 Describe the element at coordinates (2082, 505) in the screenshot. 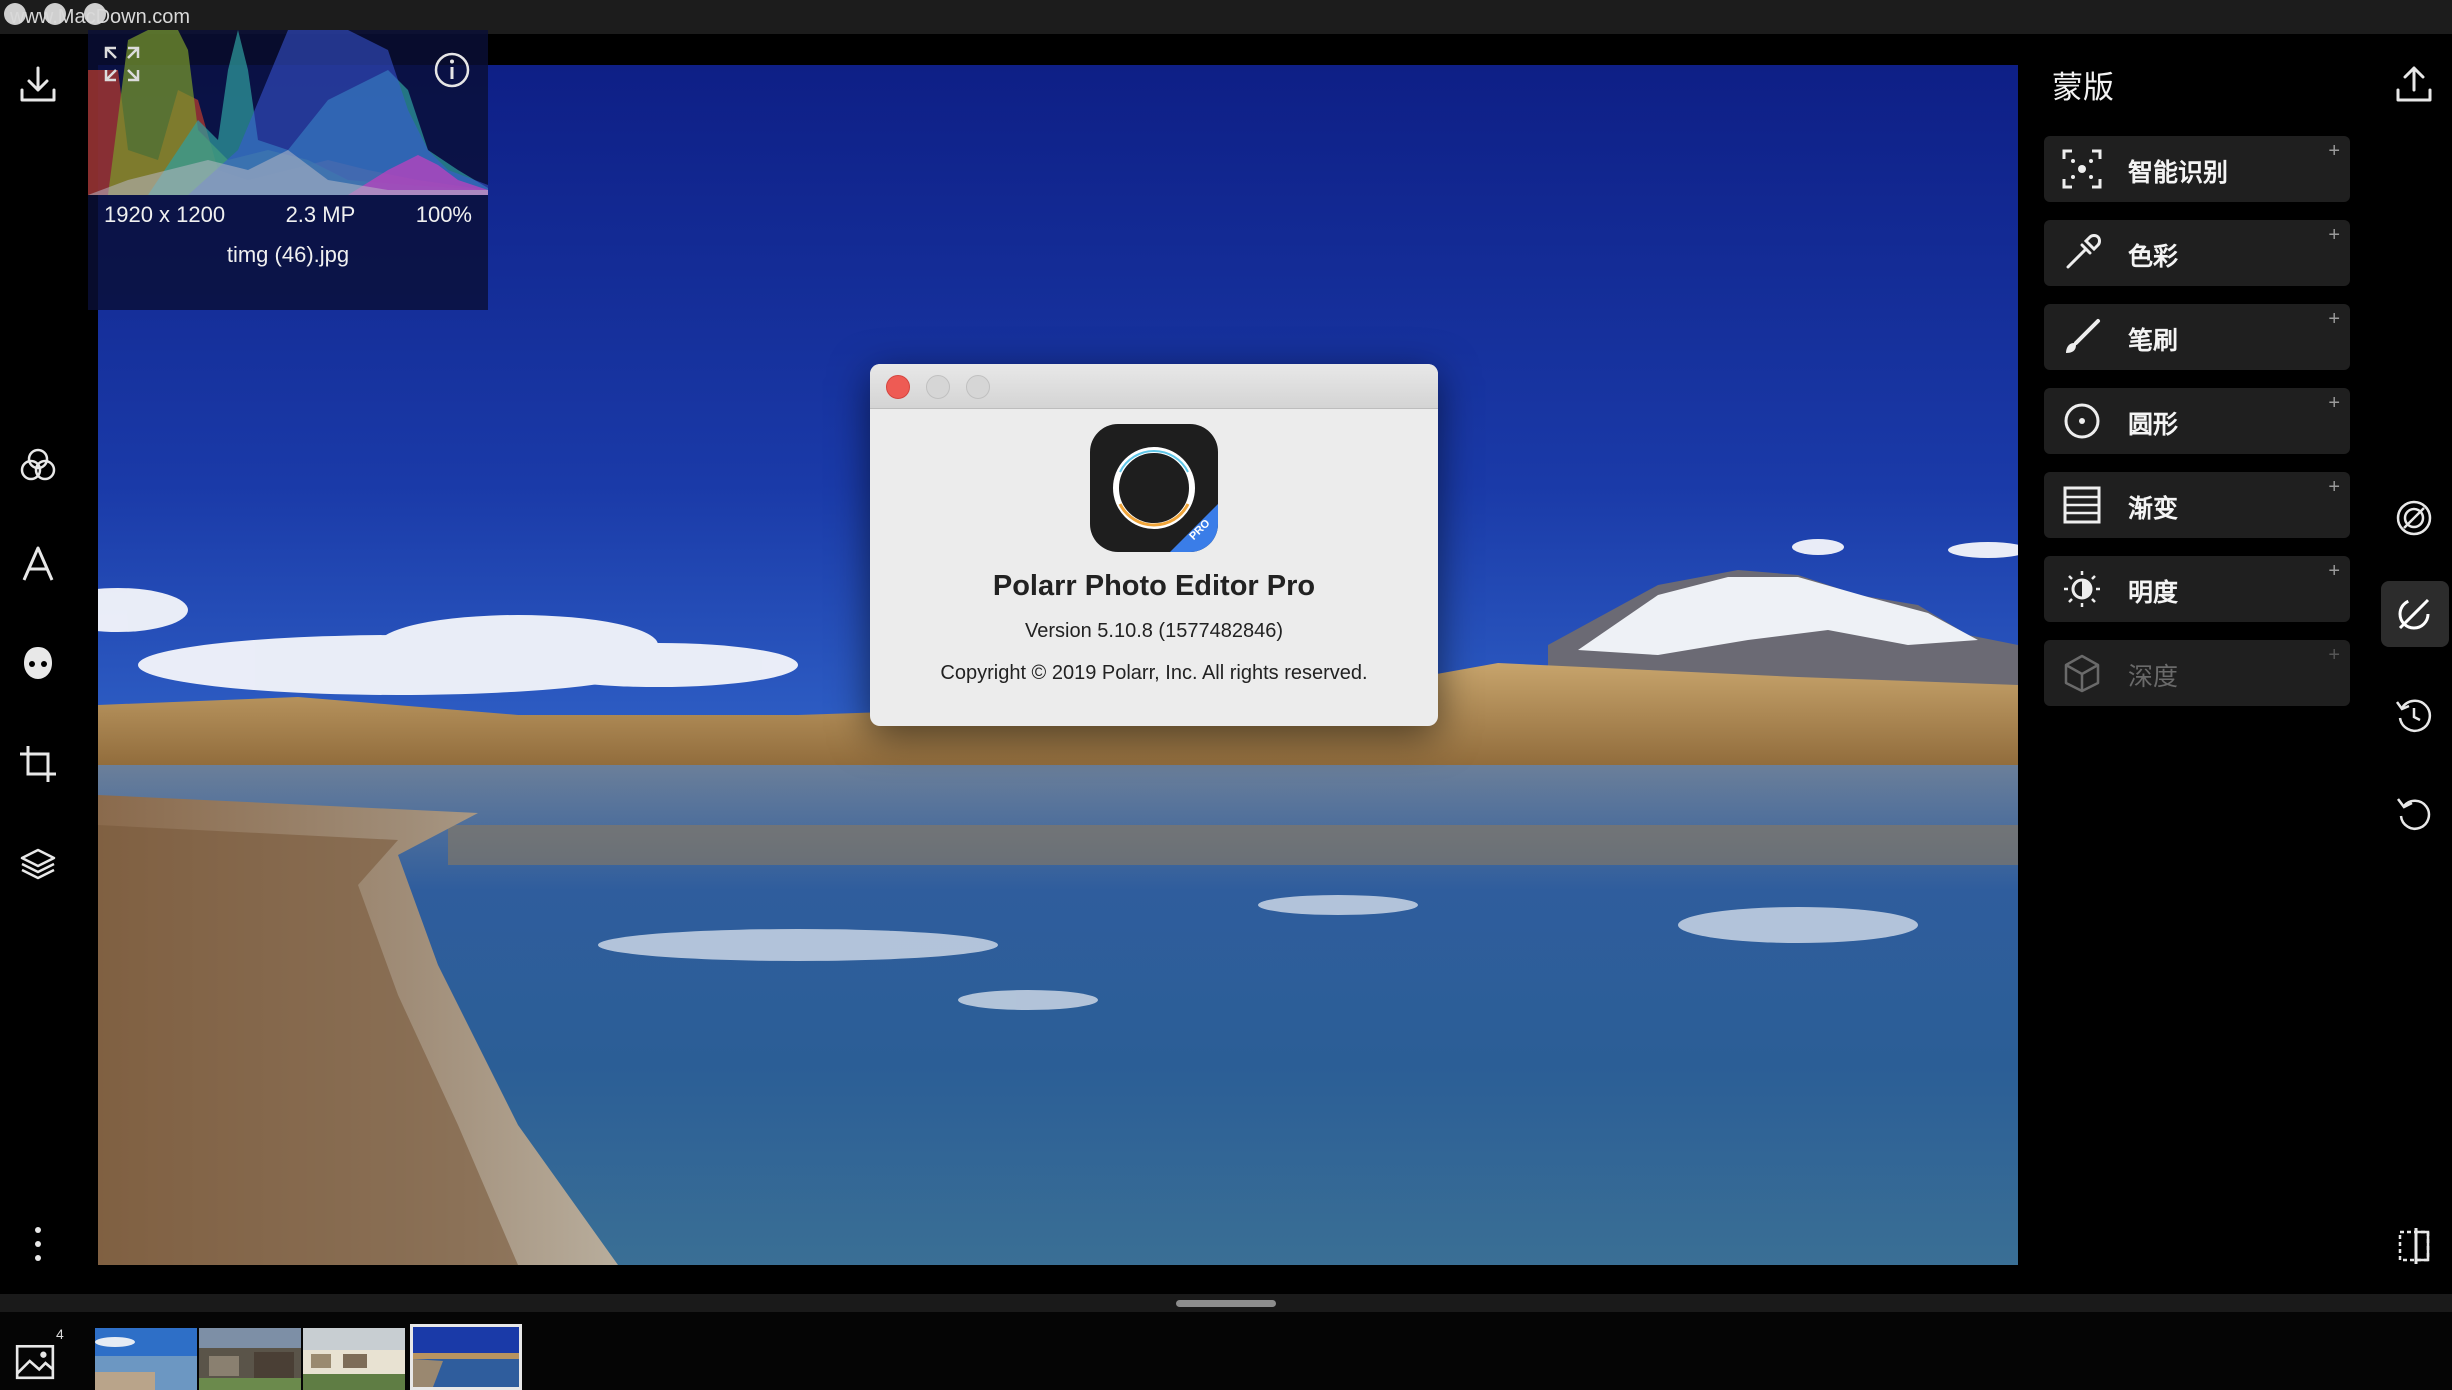

I see `gradient-icon` at that location.